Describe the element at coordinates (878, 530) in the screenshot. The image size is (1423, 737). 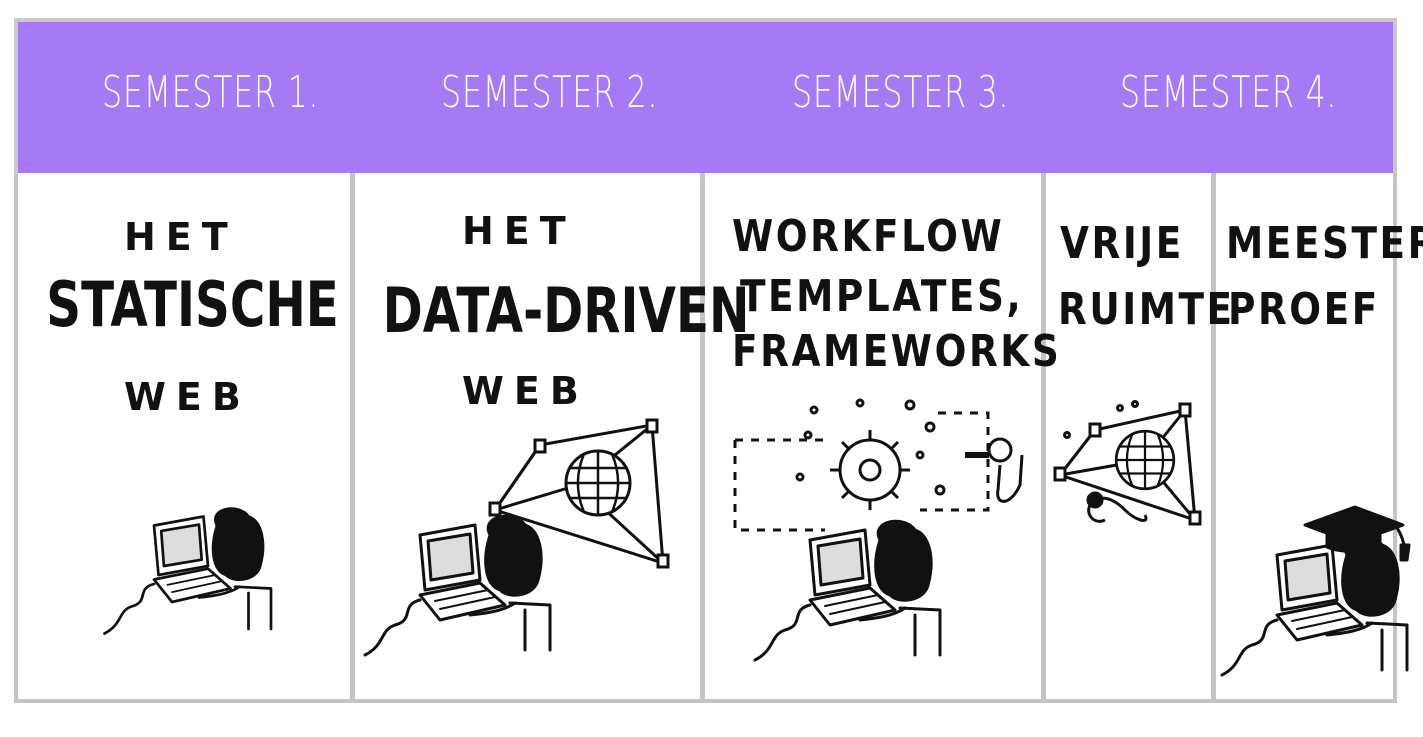
I see `panel-3-illustration` at that location.